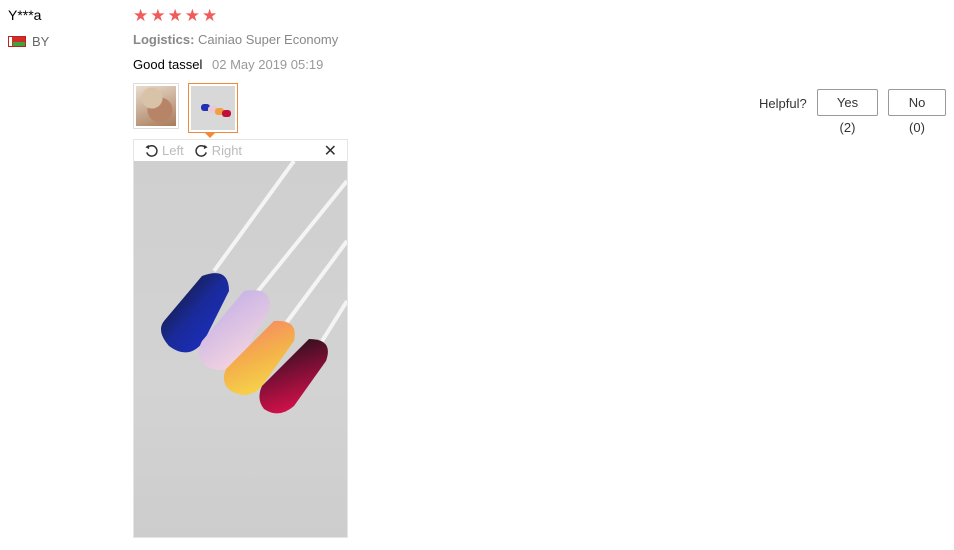  Describe the element at coordinates (151, 150) in the screenshot. I see `rotate-left-icon` at that location.